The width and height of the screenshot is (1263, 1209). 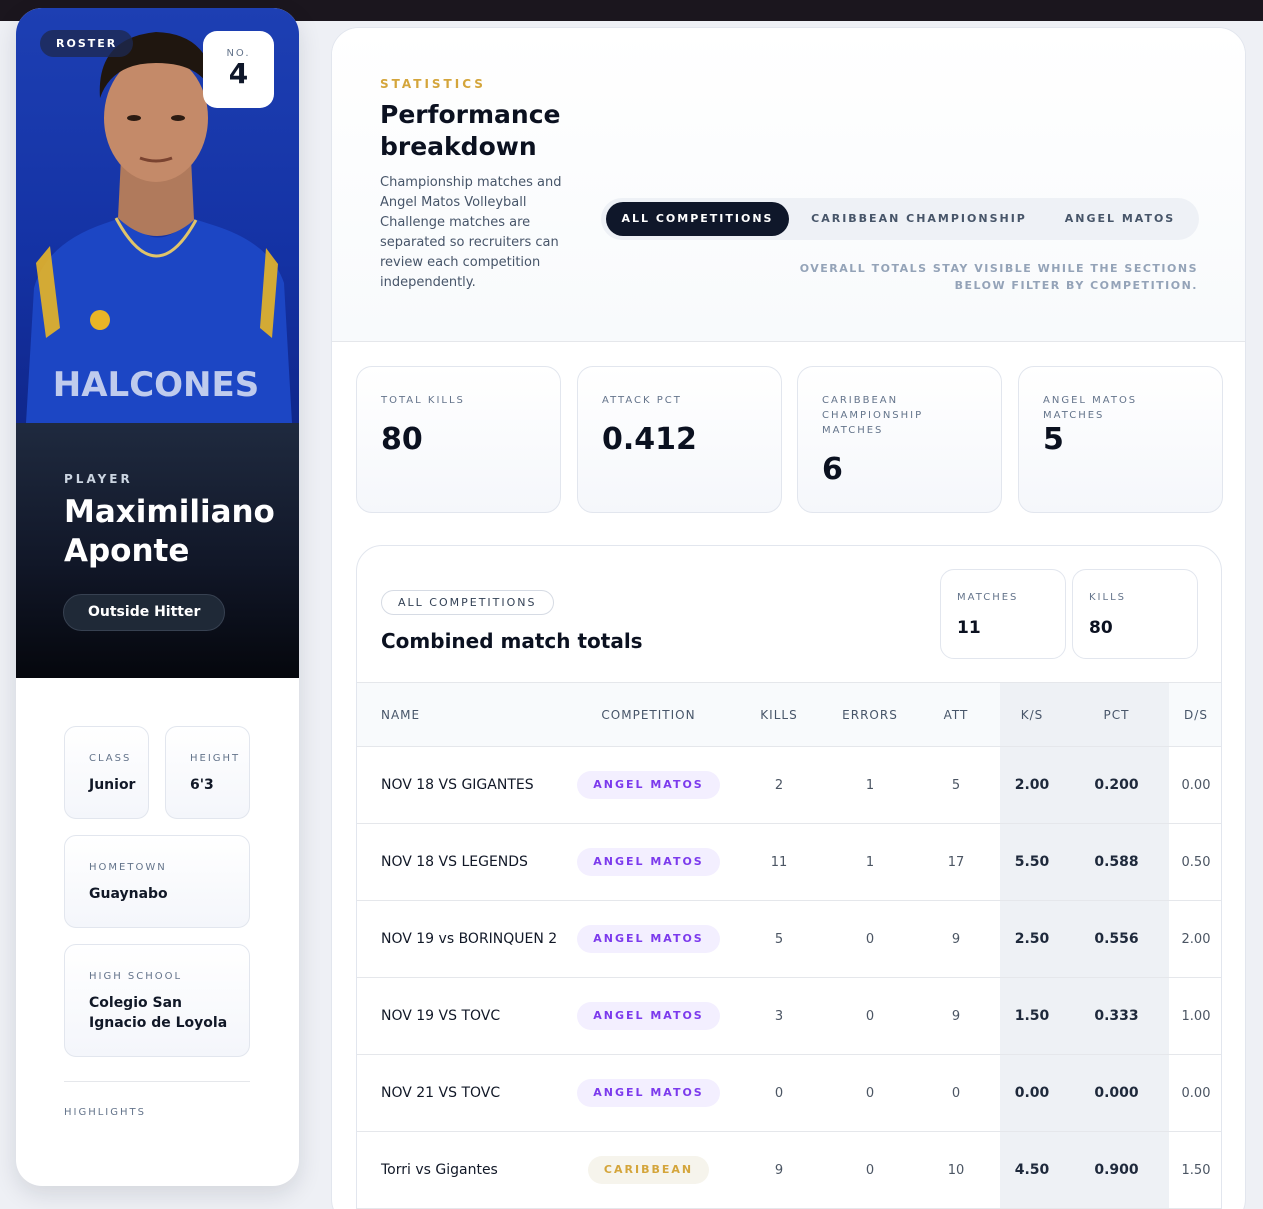 What do you see at coordinates (1032, 939) in the screenshot?
I see `ks-cell: 2.50` at bounding box center [1032, 939].